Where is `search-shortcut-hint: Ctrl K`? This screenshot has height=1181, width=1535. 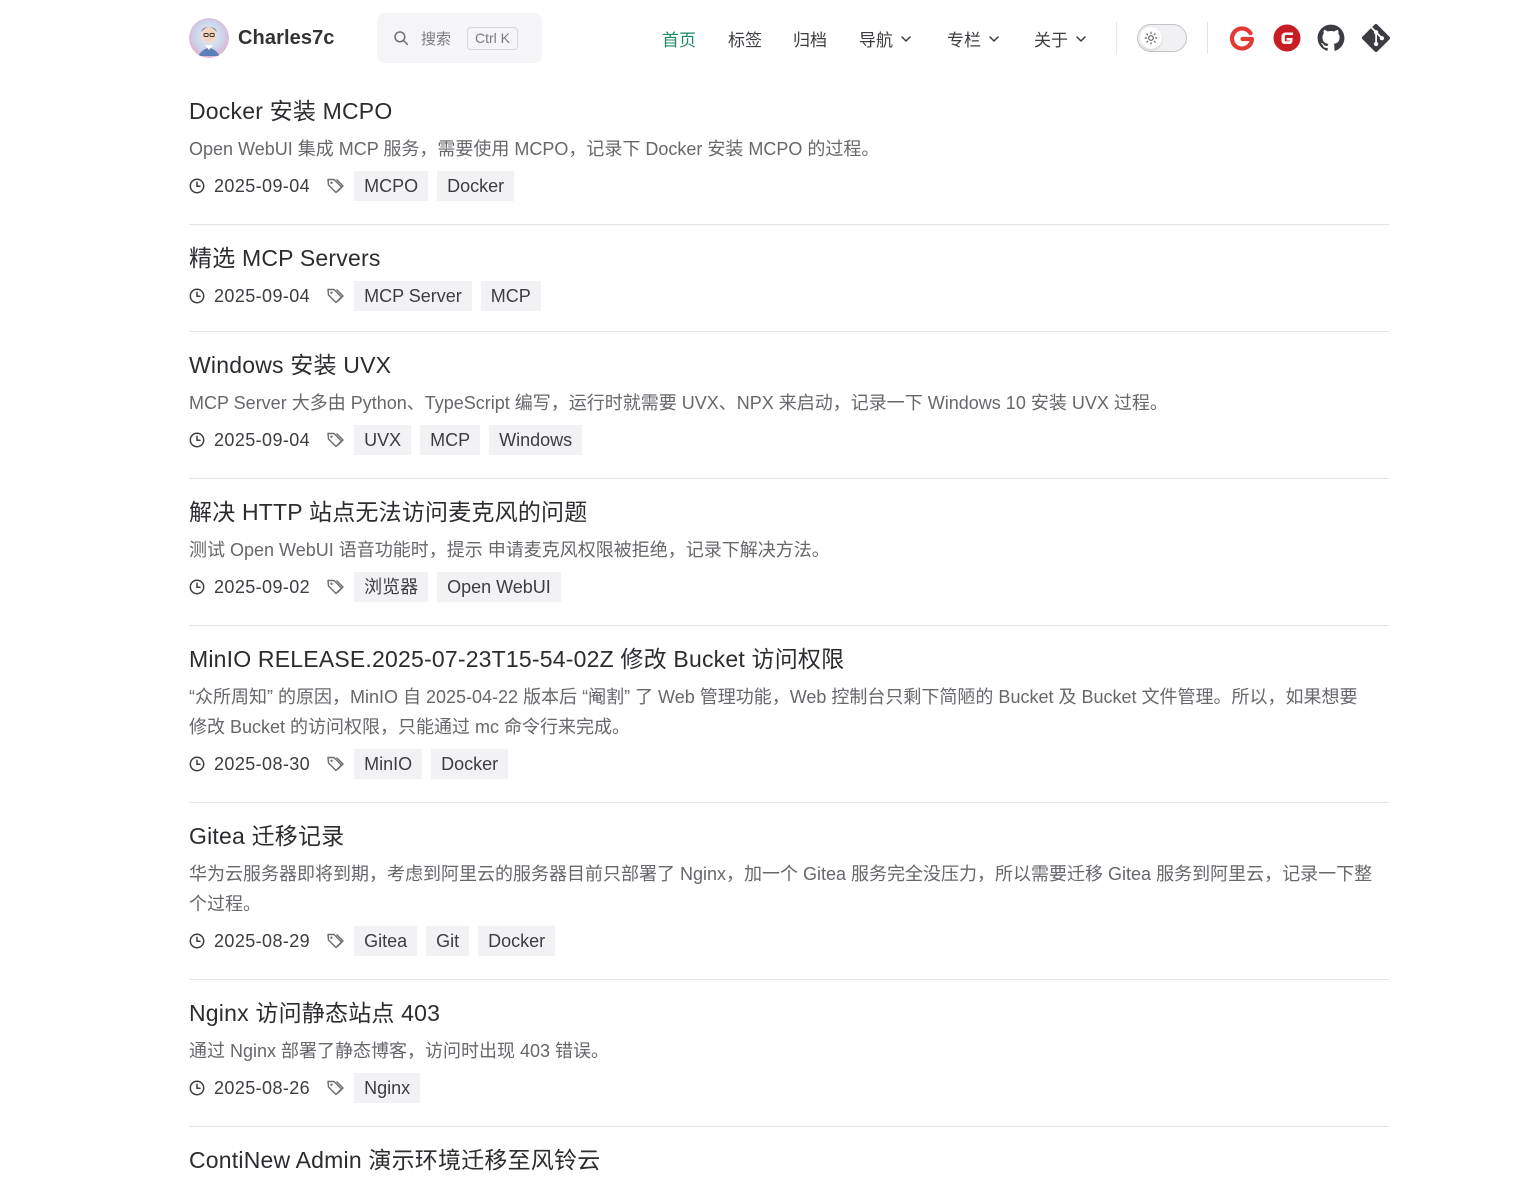
search-shortcut-hint: Ctrl K is located at coordinates (493, 38).